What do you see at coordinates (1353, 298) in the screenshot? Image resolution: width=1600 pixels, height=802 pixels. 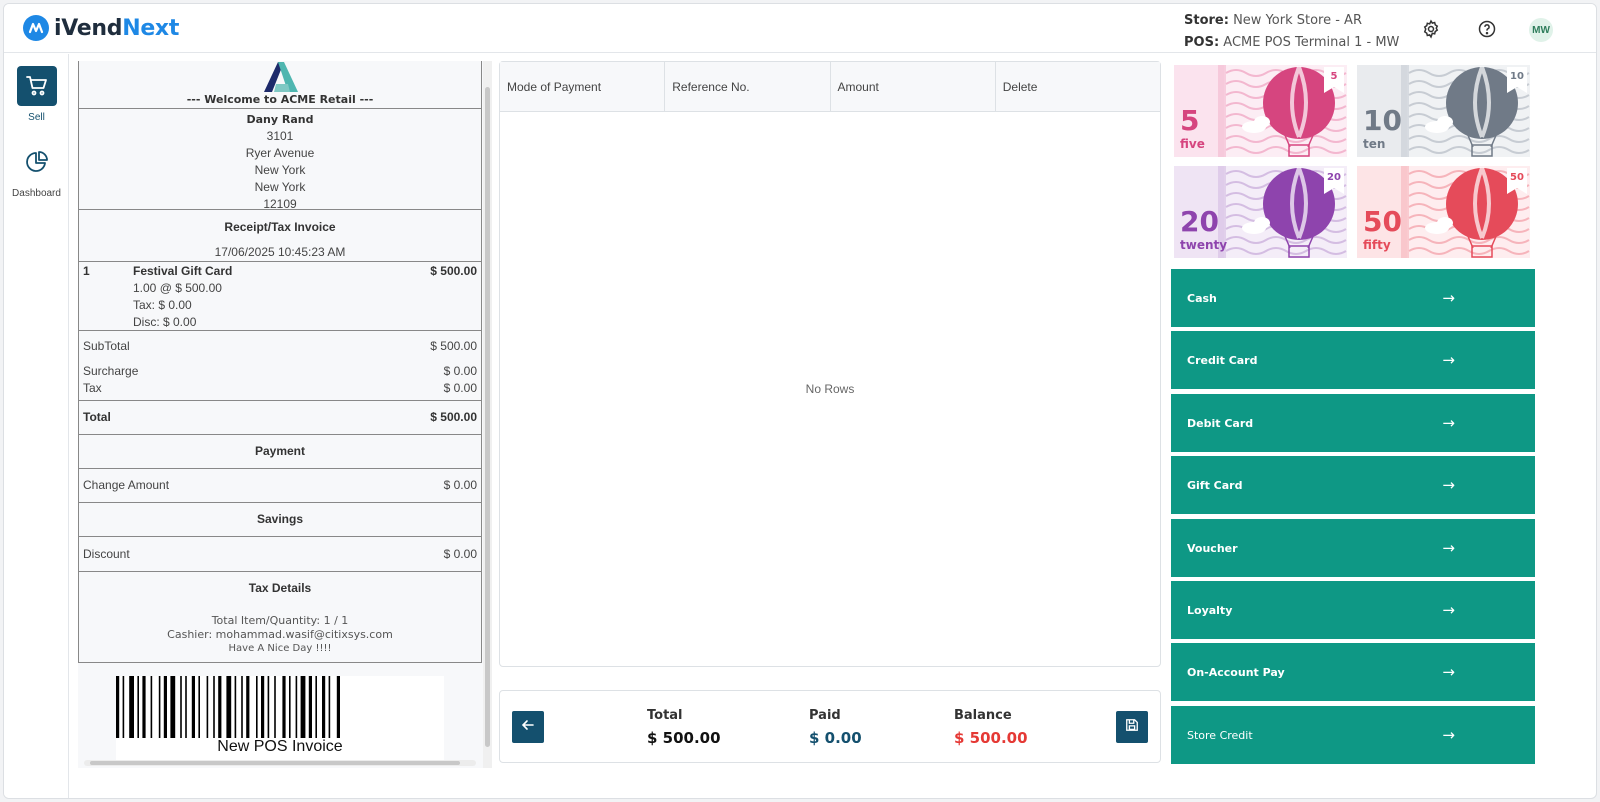 I see `tender-cash-button: Cash →` at bounding box center [1353, 298].